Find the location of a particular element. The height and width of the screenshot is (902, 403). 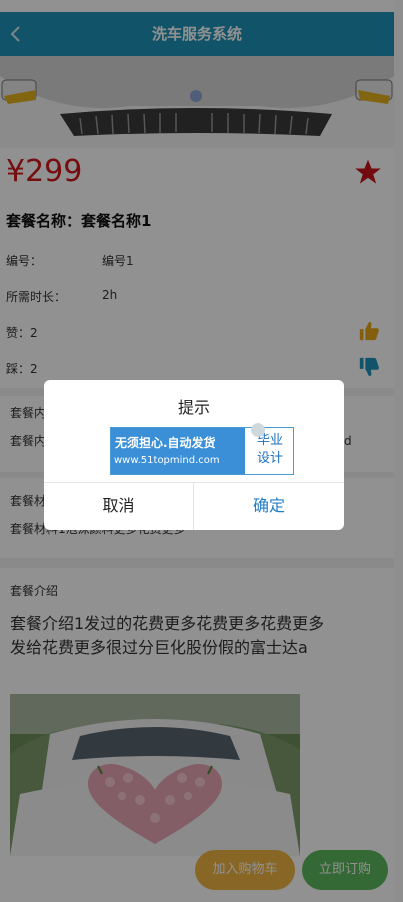

dialog-buttons: 取消 确定 is located at coordinates (194, 506).